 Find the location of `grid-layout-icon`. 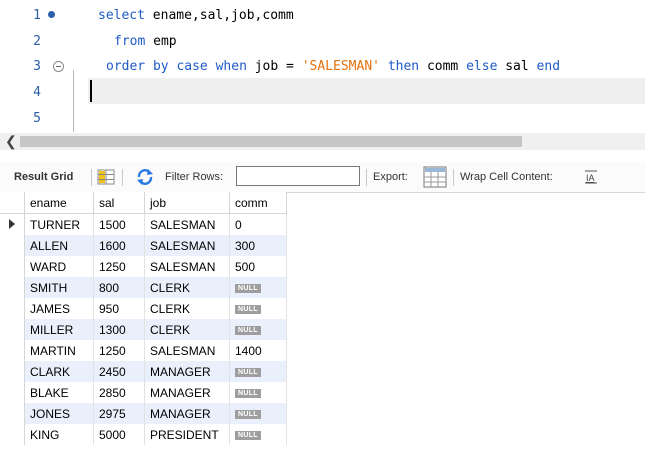

grid-layout-icon is located at coordinates (106, 178).